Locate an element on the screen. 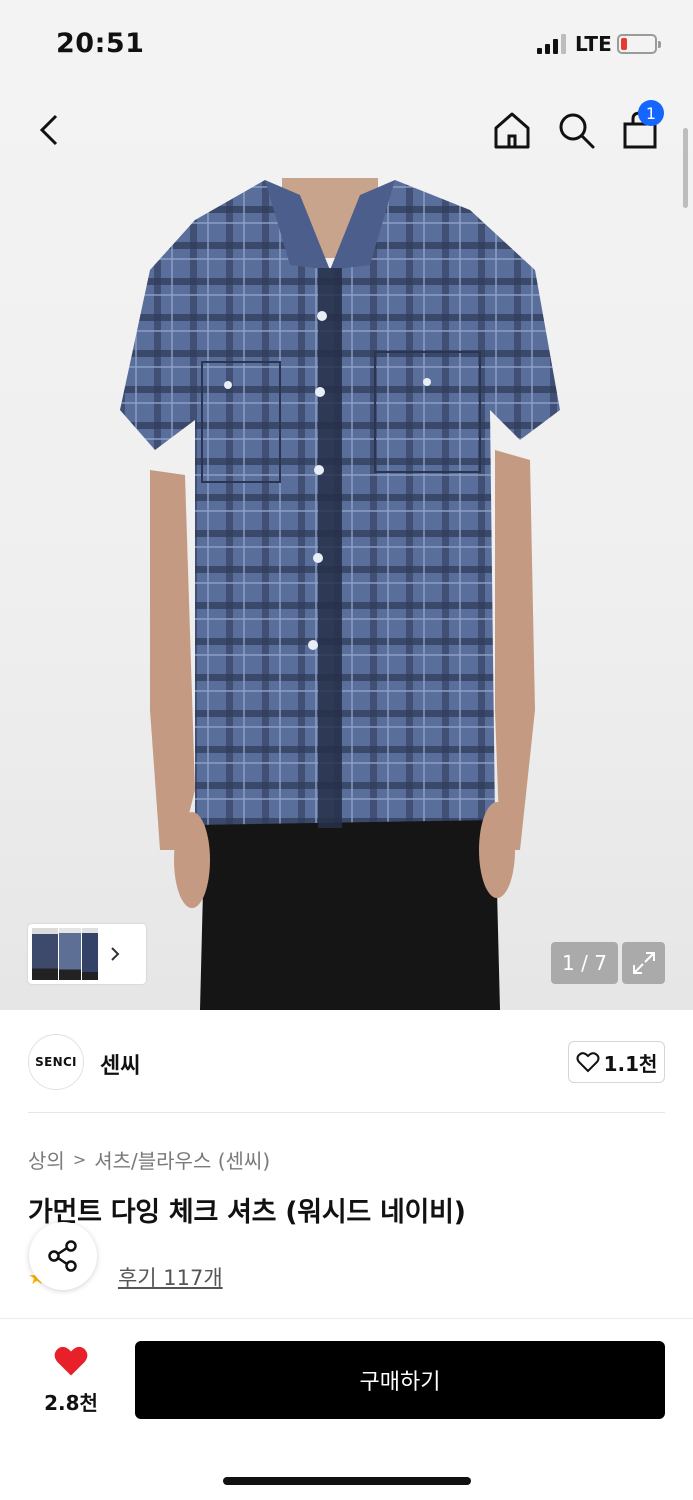 The width and height of the screenshot is (693, 1500). home-icon is located at coordinates (512, 130).